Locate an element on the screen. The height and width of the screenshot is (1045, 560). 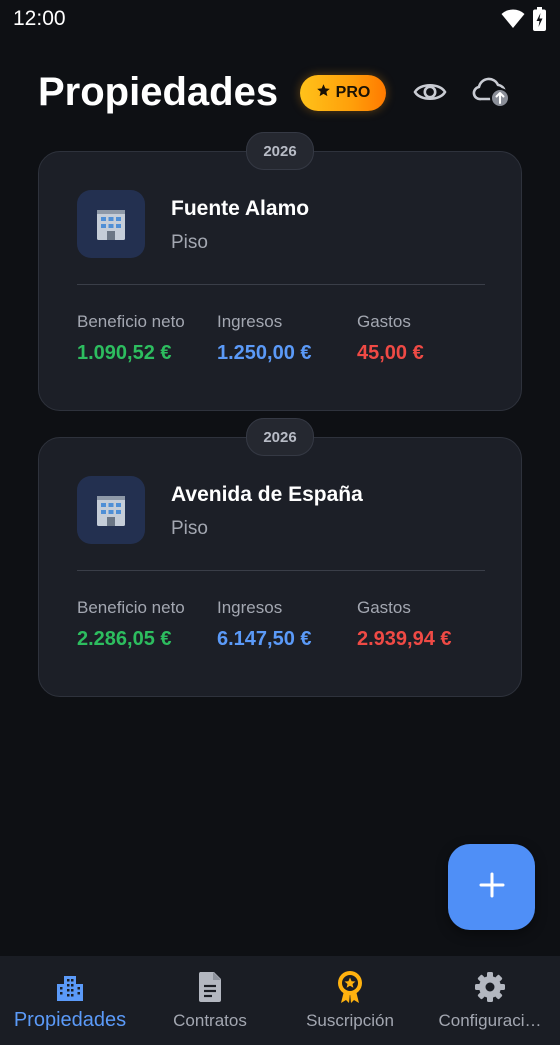
expenses-stat: Gastos 2.939,94 € is located at coordinates (404, 624).